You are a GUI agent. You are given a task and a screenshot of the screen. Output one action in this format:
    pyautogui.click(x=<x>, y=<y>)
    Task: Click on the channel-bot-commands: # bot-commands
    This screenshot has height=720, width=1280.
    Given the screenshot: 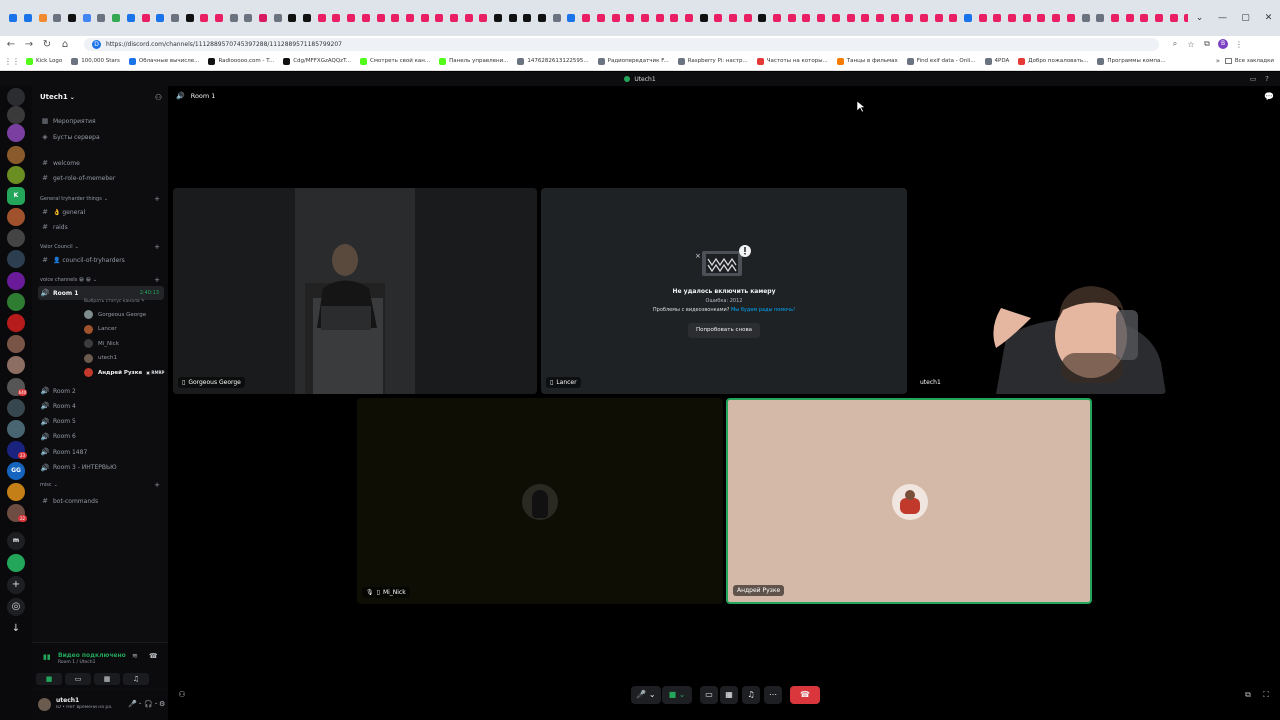 What is the action you would take?
    pyautogui.click(x=101, y=501)
    